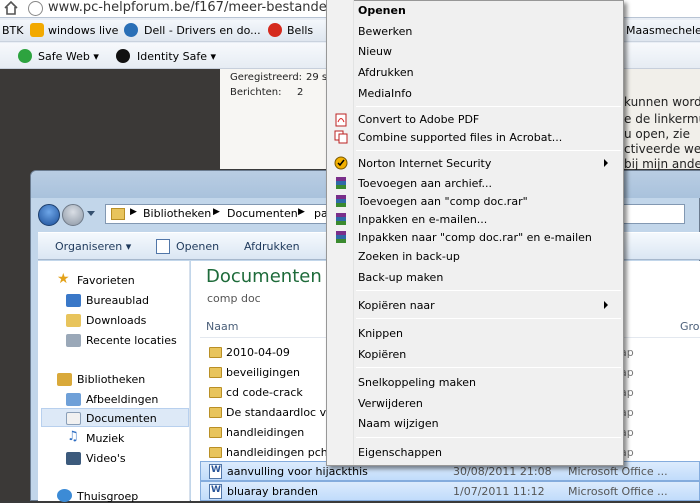  I want to click on recent-pages-icon, so click(91, 213).